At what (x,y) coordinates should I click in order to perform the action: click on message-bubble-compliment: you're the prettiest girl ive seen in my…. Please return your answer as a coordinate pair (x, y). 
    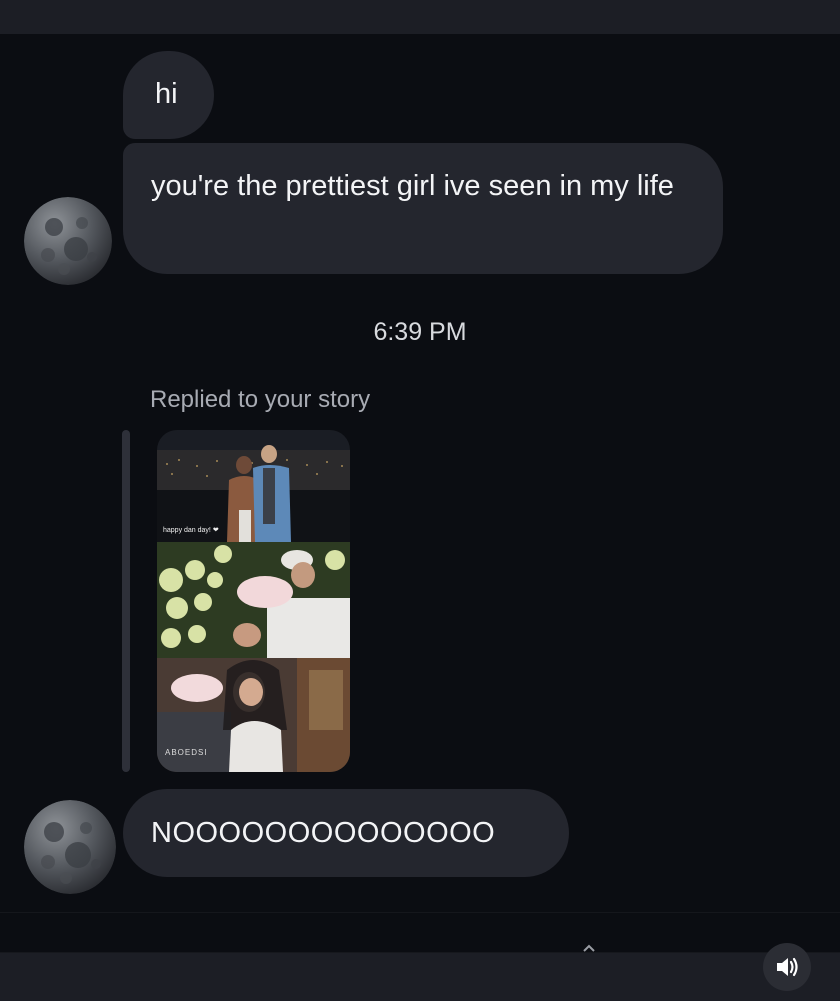
    Looking at the image, I should click on (423, 208).